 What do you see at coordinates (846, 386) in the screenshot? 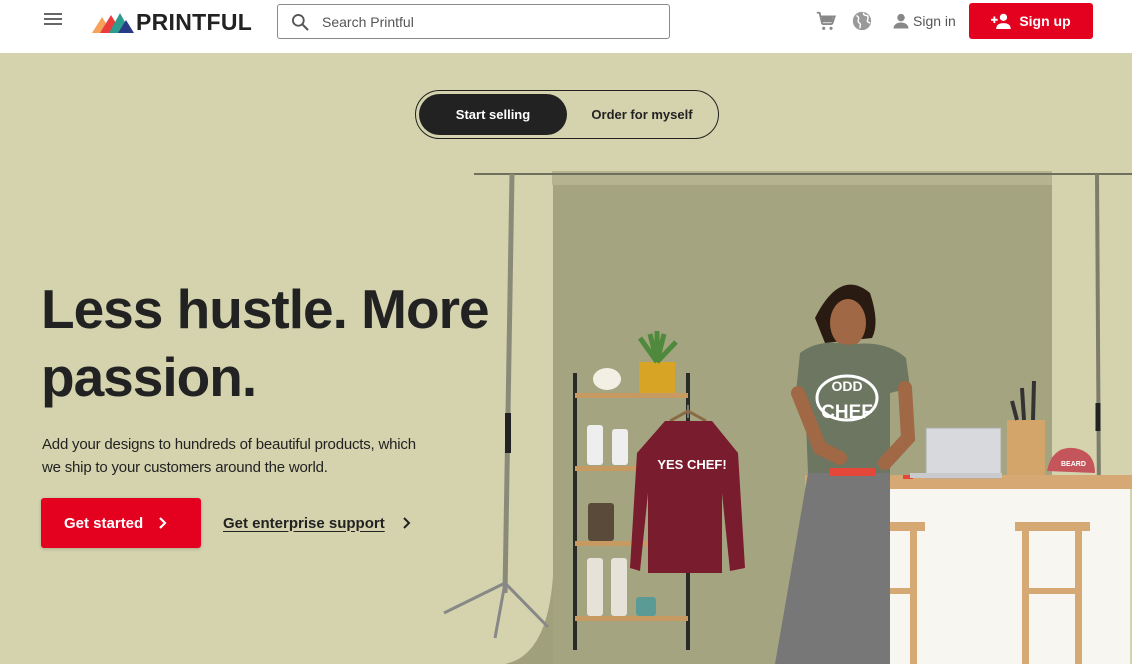
I see `svg-text: ODD` at bounding box center [846, 386].